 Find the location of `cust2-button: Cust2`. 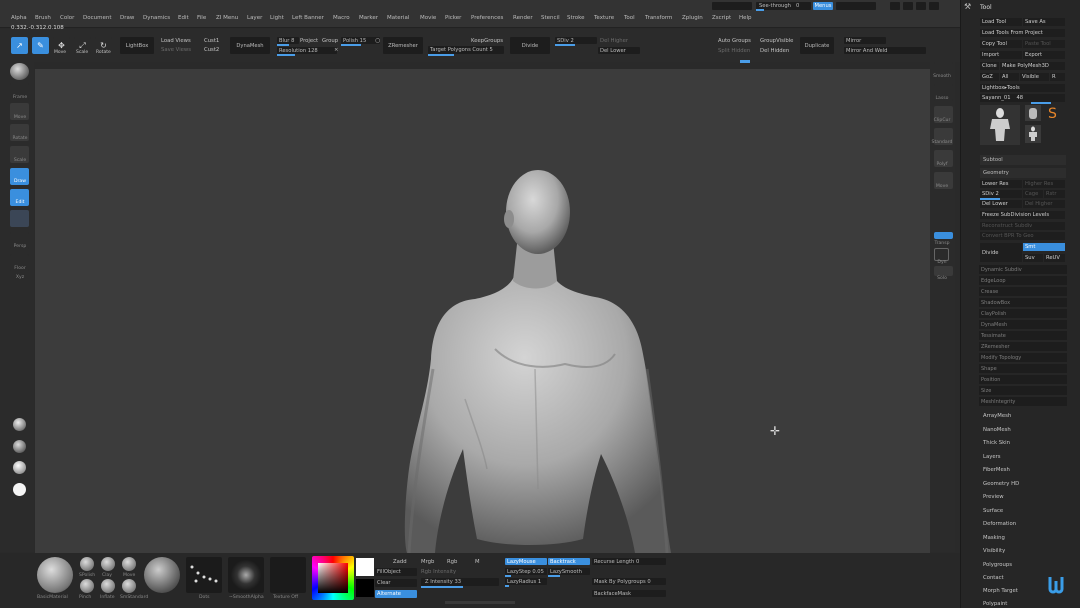

cust2-button: Cust2 is located at coordinates (211, 50).